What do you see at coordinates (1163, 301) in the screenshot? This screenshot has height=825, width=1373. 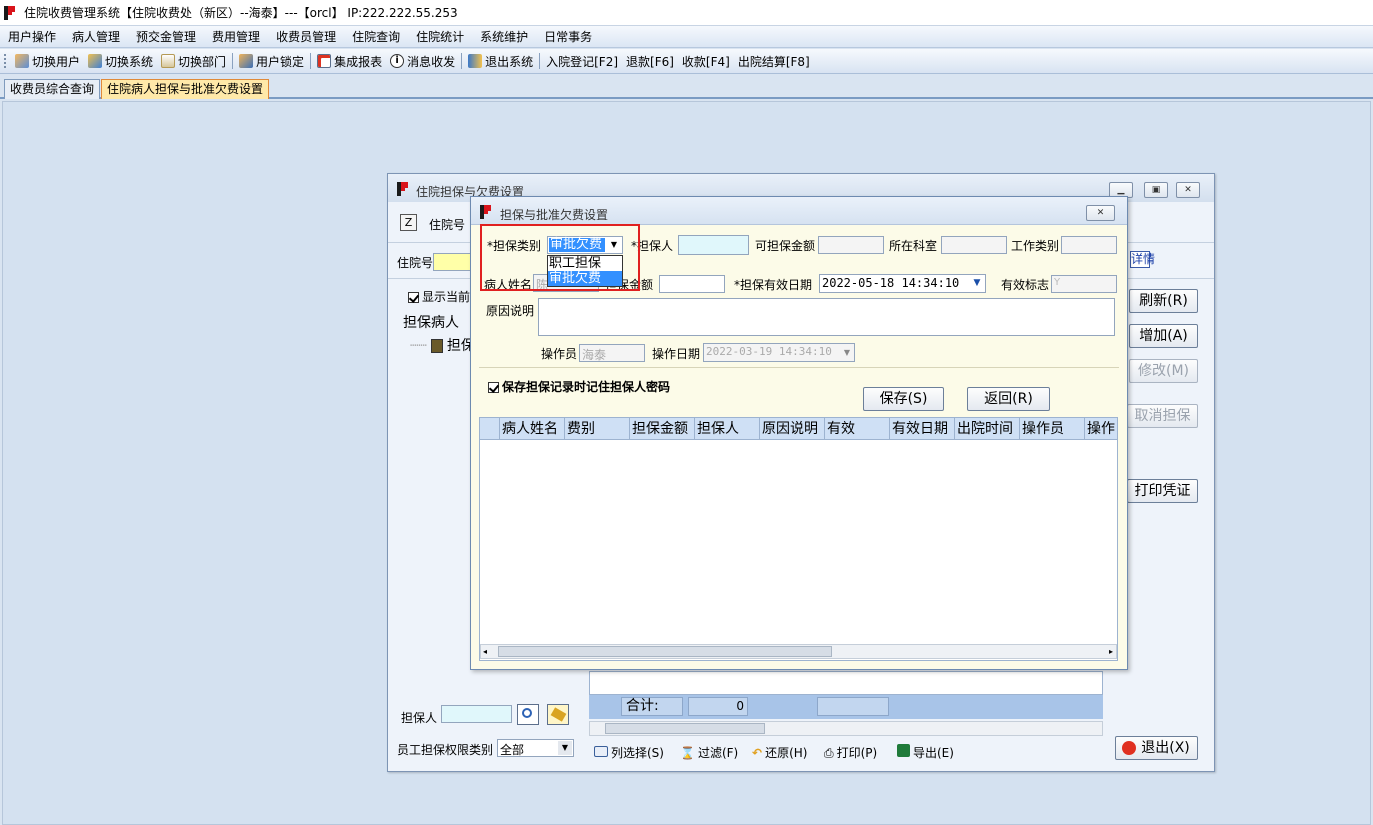 I see `refresh-button: 刷新(R)` at bounding box center [1163, 301].